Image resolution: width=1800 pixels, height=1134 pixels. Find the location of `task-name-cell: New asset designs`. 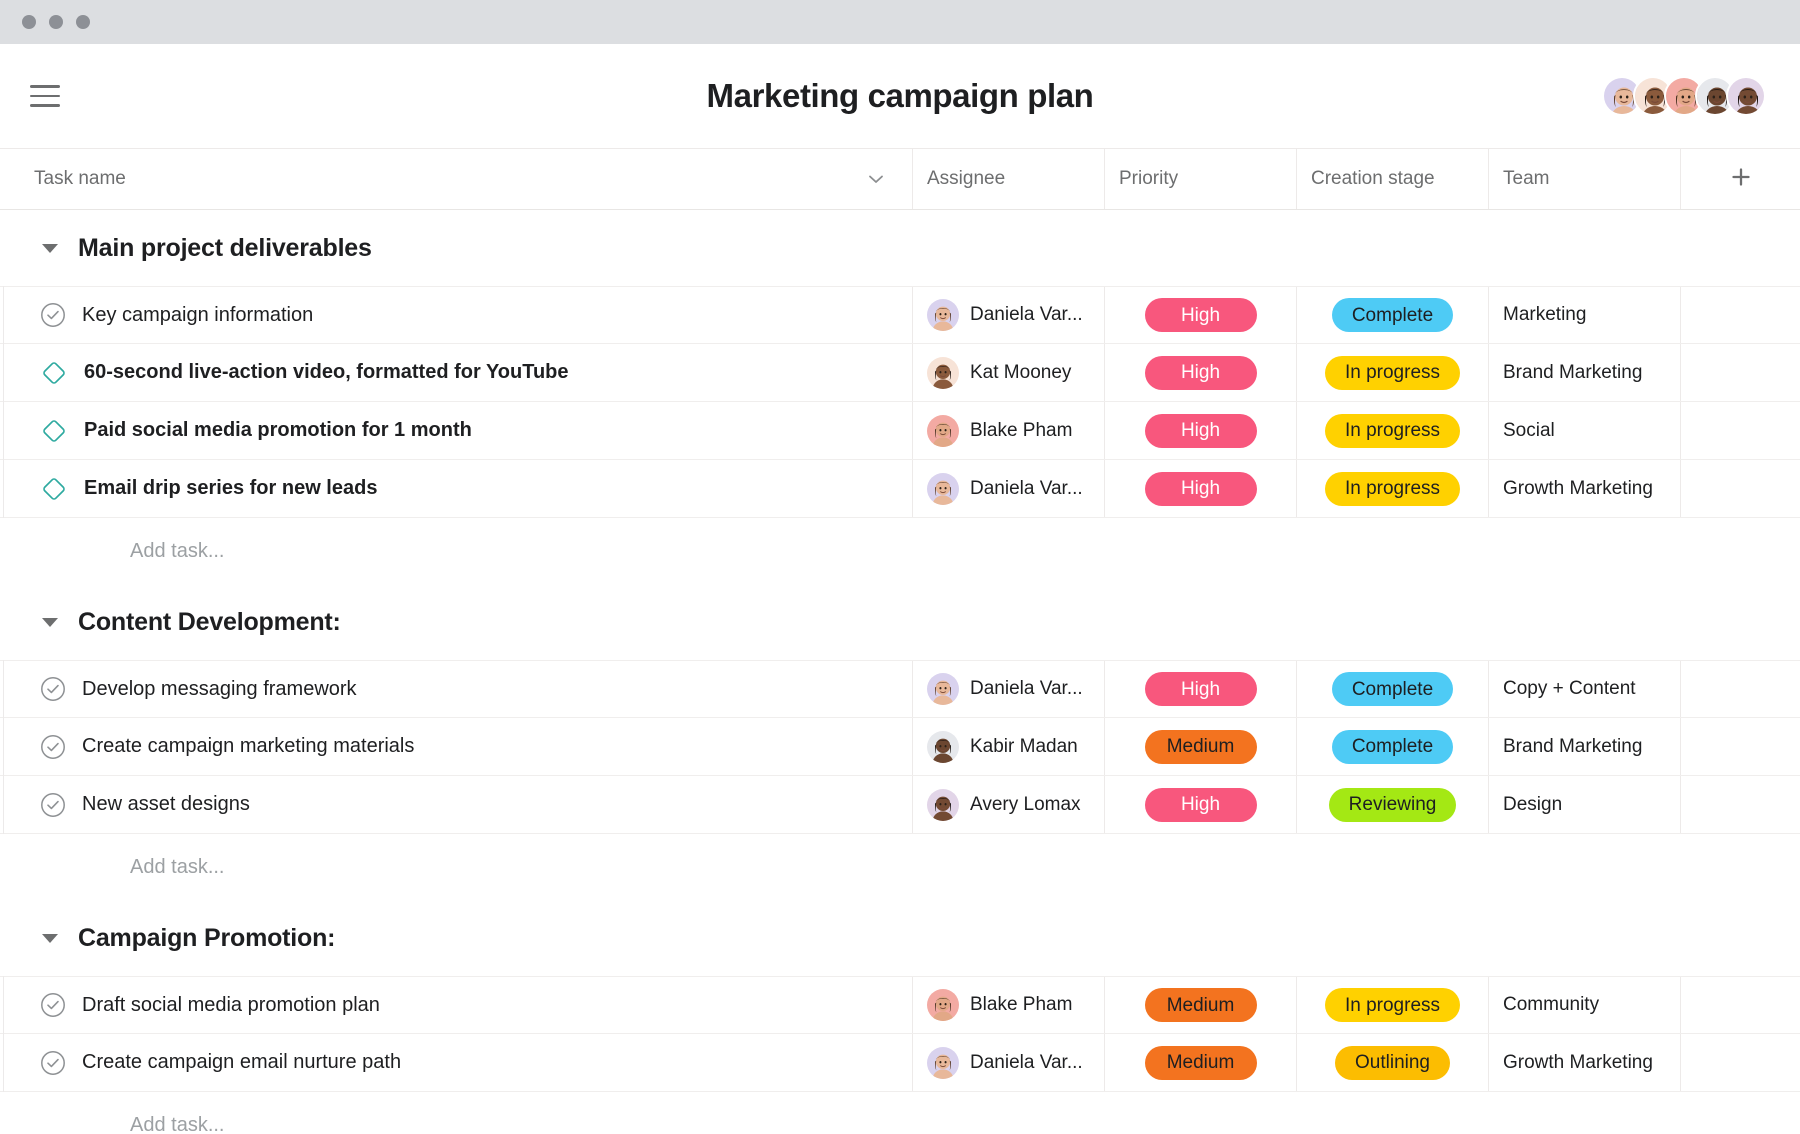

task-name-cell: New asset designs is located at coordinates (456, 804).